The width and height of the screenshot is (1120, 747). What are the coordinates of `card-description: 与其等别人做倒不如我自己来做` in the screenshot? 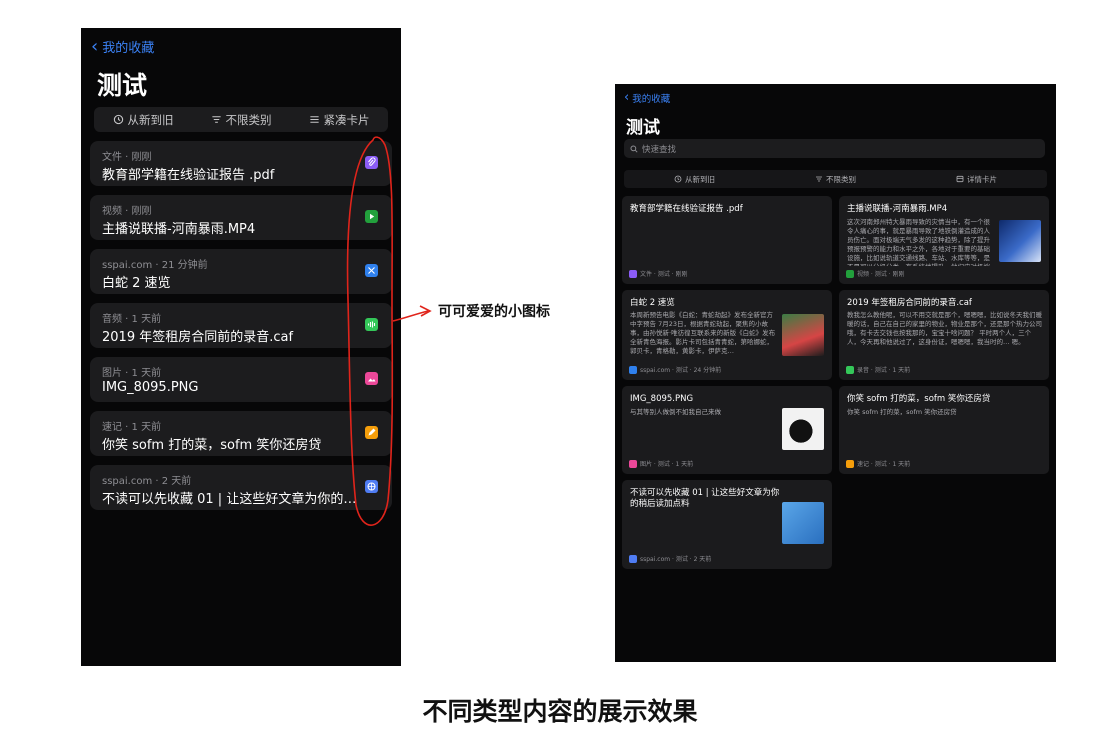 It's located at (675, 412).